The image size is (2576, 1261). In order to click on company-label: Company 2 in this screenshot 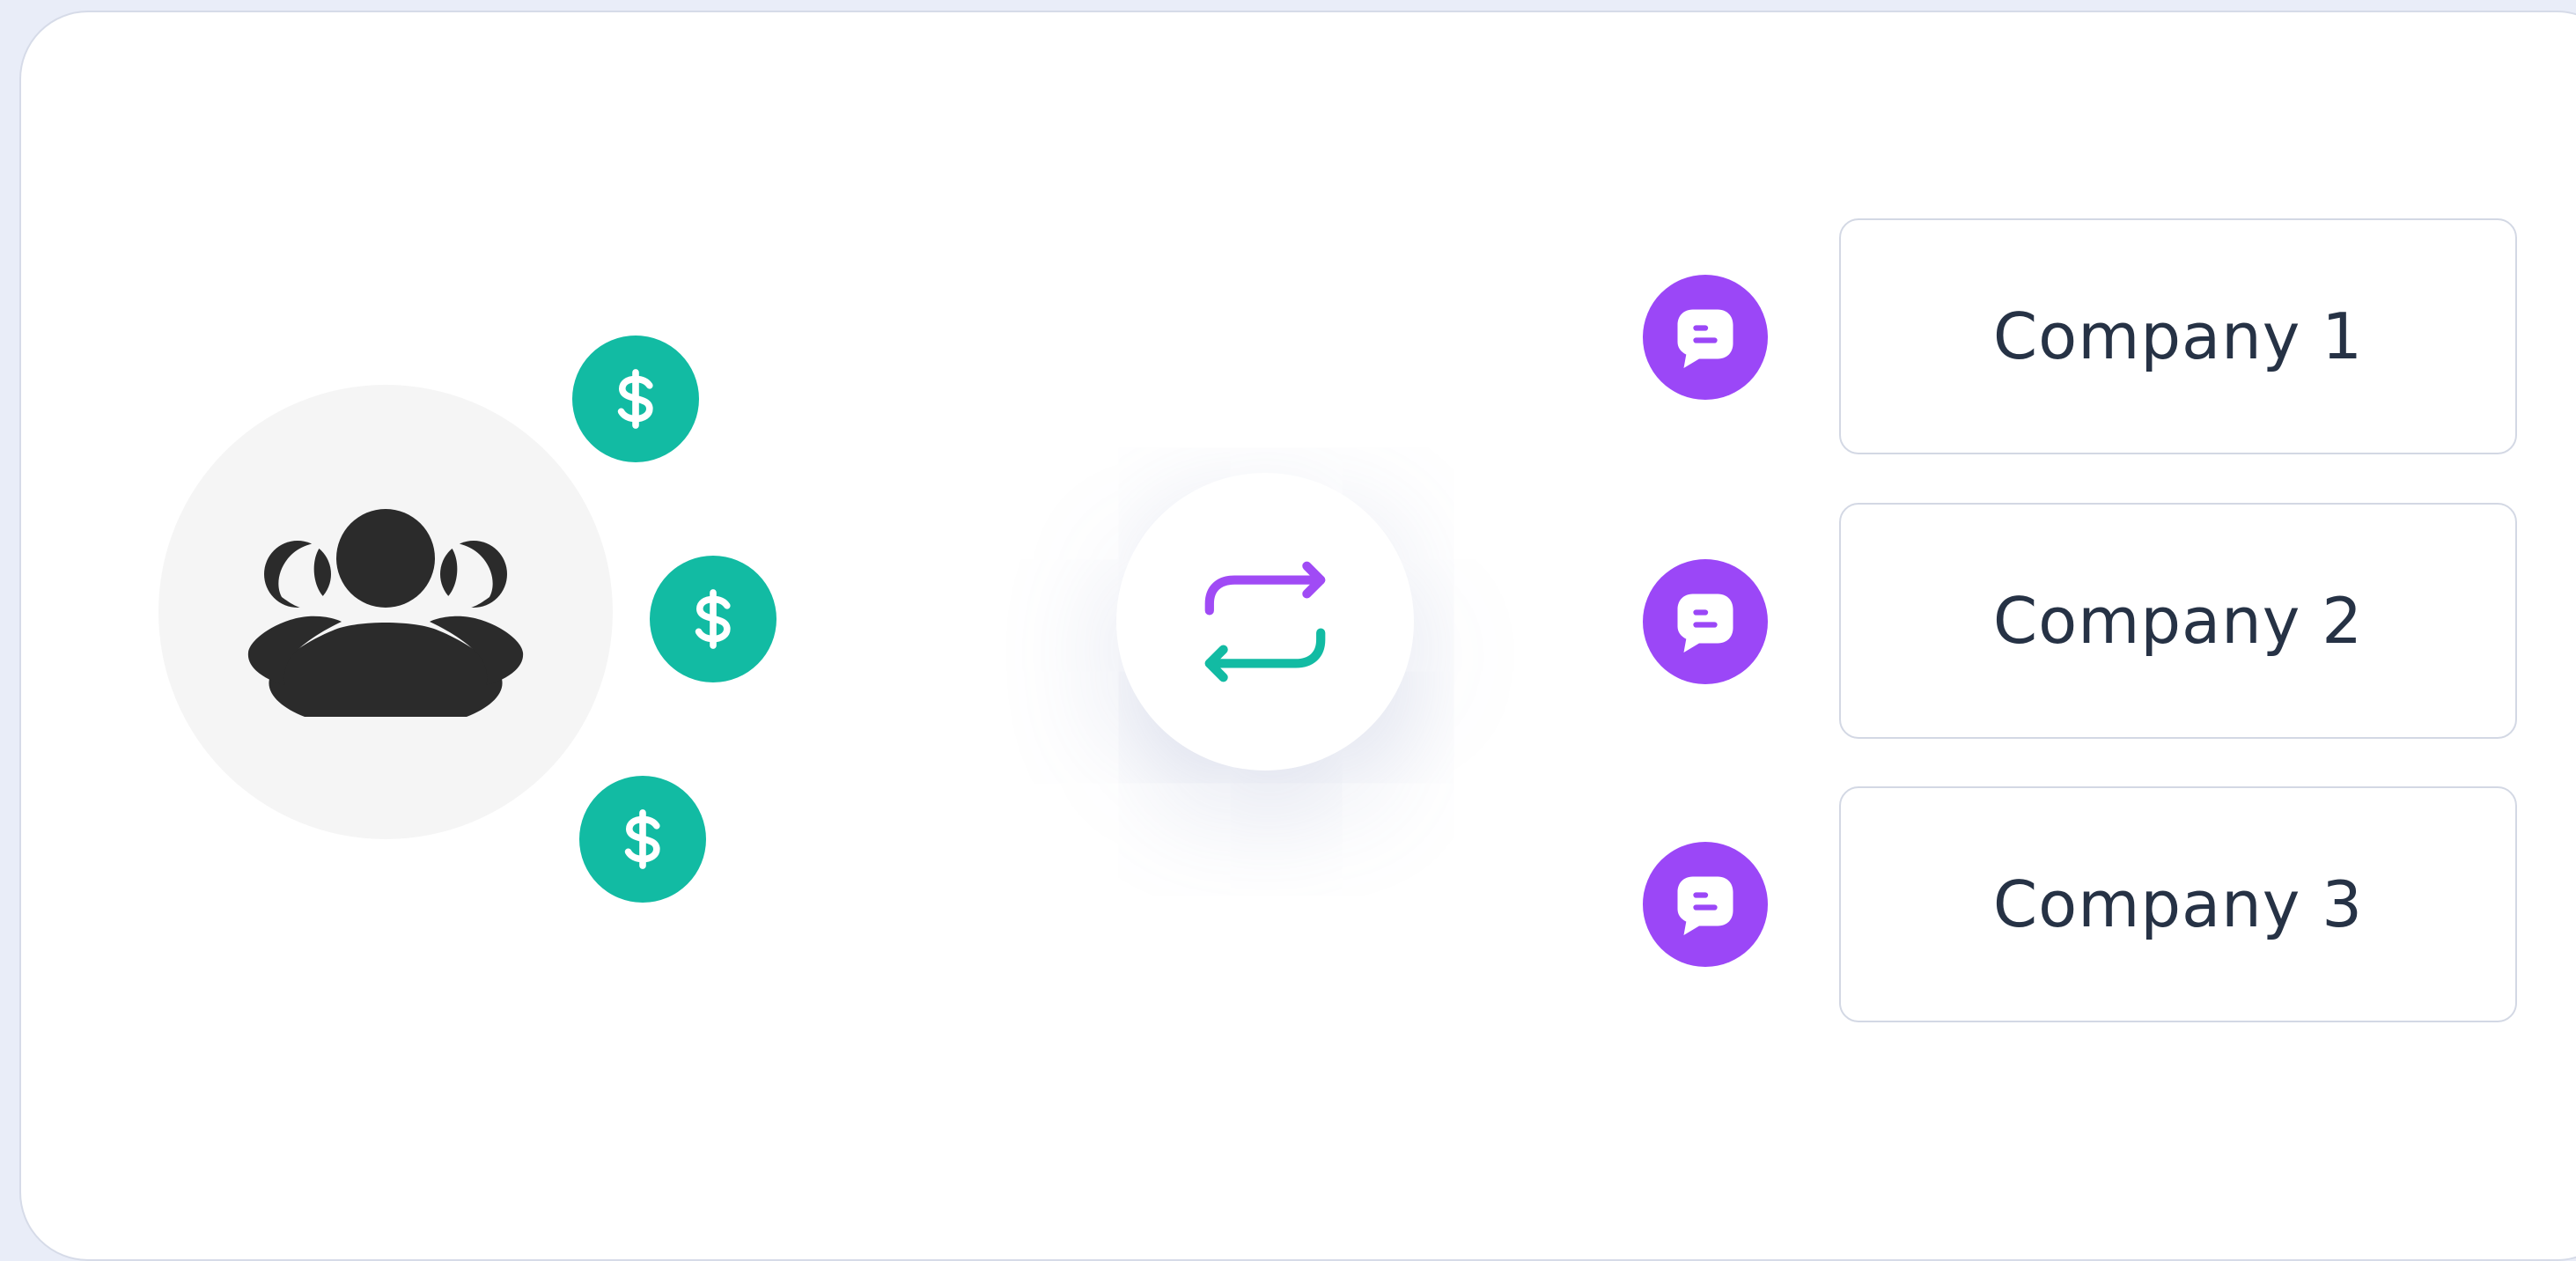, I will do `click(2178, 621)`.